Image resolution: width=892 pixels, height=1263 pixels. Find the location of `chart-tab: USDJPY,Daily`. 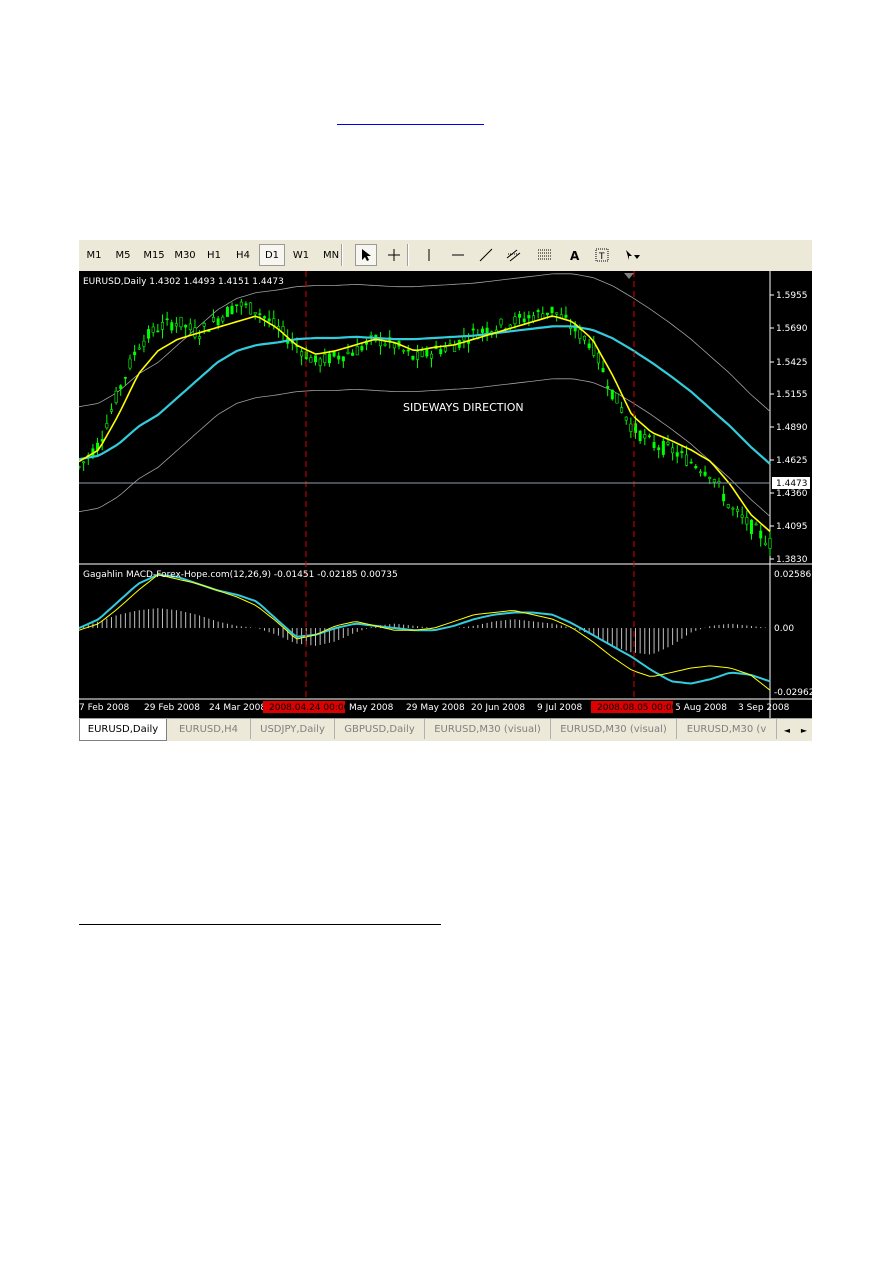

chart-tab: USDJPY,Daily is located at coordinates (293, 729).